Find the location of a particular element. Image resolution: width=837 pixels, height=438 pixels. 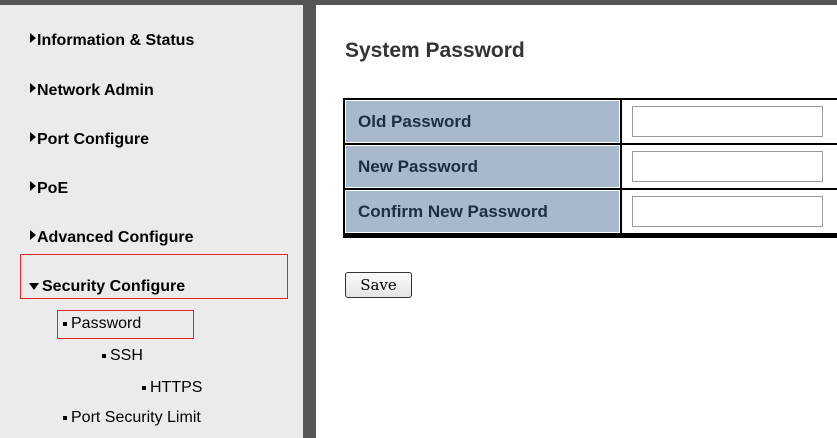

sidebar-item-label: Information & Status is located at coordinates (116, 40).